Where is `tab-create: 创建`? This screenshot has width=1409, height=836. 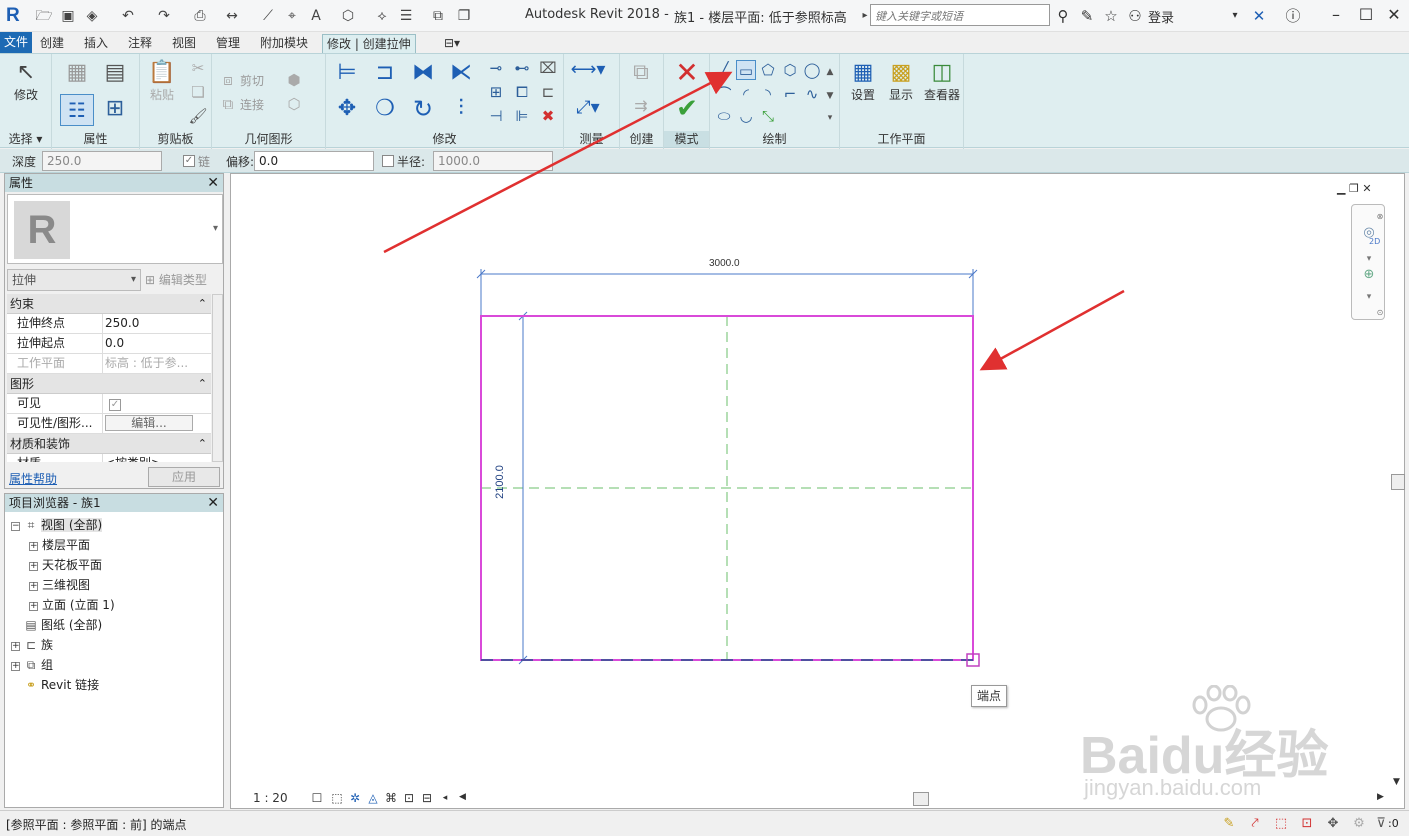
tab-create: 创建 is located at coordinates (52, 43).